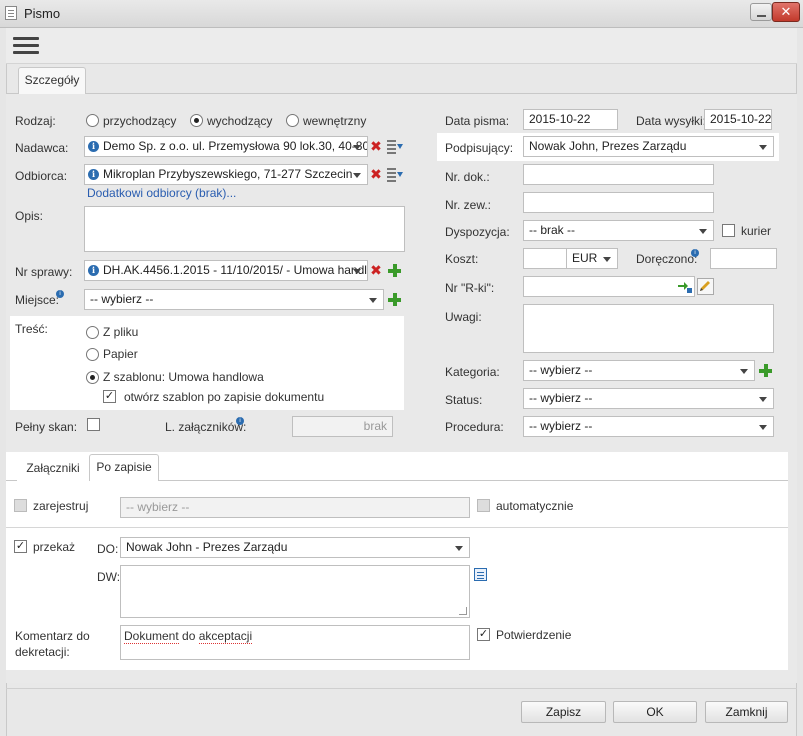 This screenshot has width=803, height=736. What do you see at coordinates (563, 712) in the screenshot?
I see `zapisz-button: Zapisz` at bounding box center [563, 712].